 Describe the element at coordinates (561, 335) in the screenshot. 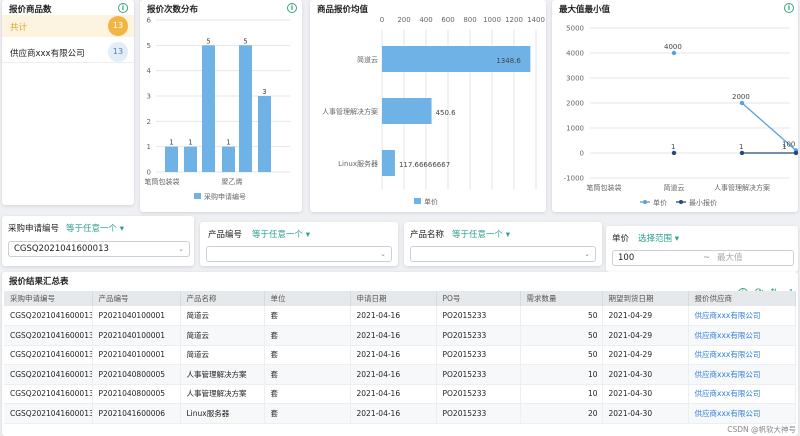

I see `table-cell: 50` at that location.